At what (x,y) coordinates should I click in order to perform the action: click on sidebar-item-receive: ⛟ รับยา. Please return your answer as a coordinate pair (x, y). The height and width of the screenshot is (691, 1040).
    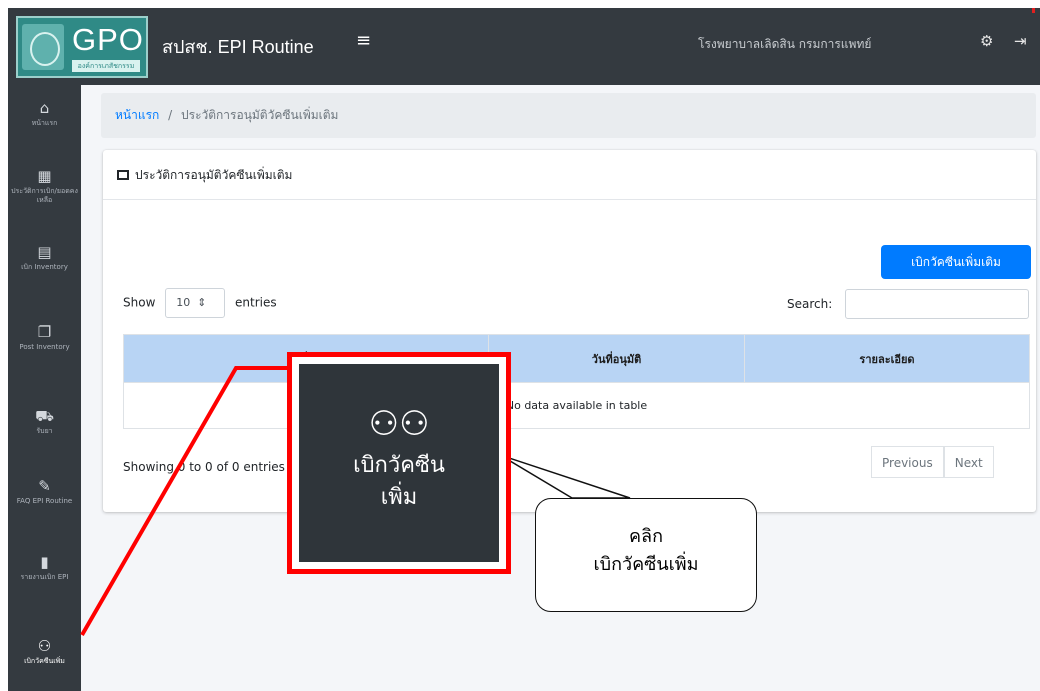
    Looking at the image, I should click on (44, 421).